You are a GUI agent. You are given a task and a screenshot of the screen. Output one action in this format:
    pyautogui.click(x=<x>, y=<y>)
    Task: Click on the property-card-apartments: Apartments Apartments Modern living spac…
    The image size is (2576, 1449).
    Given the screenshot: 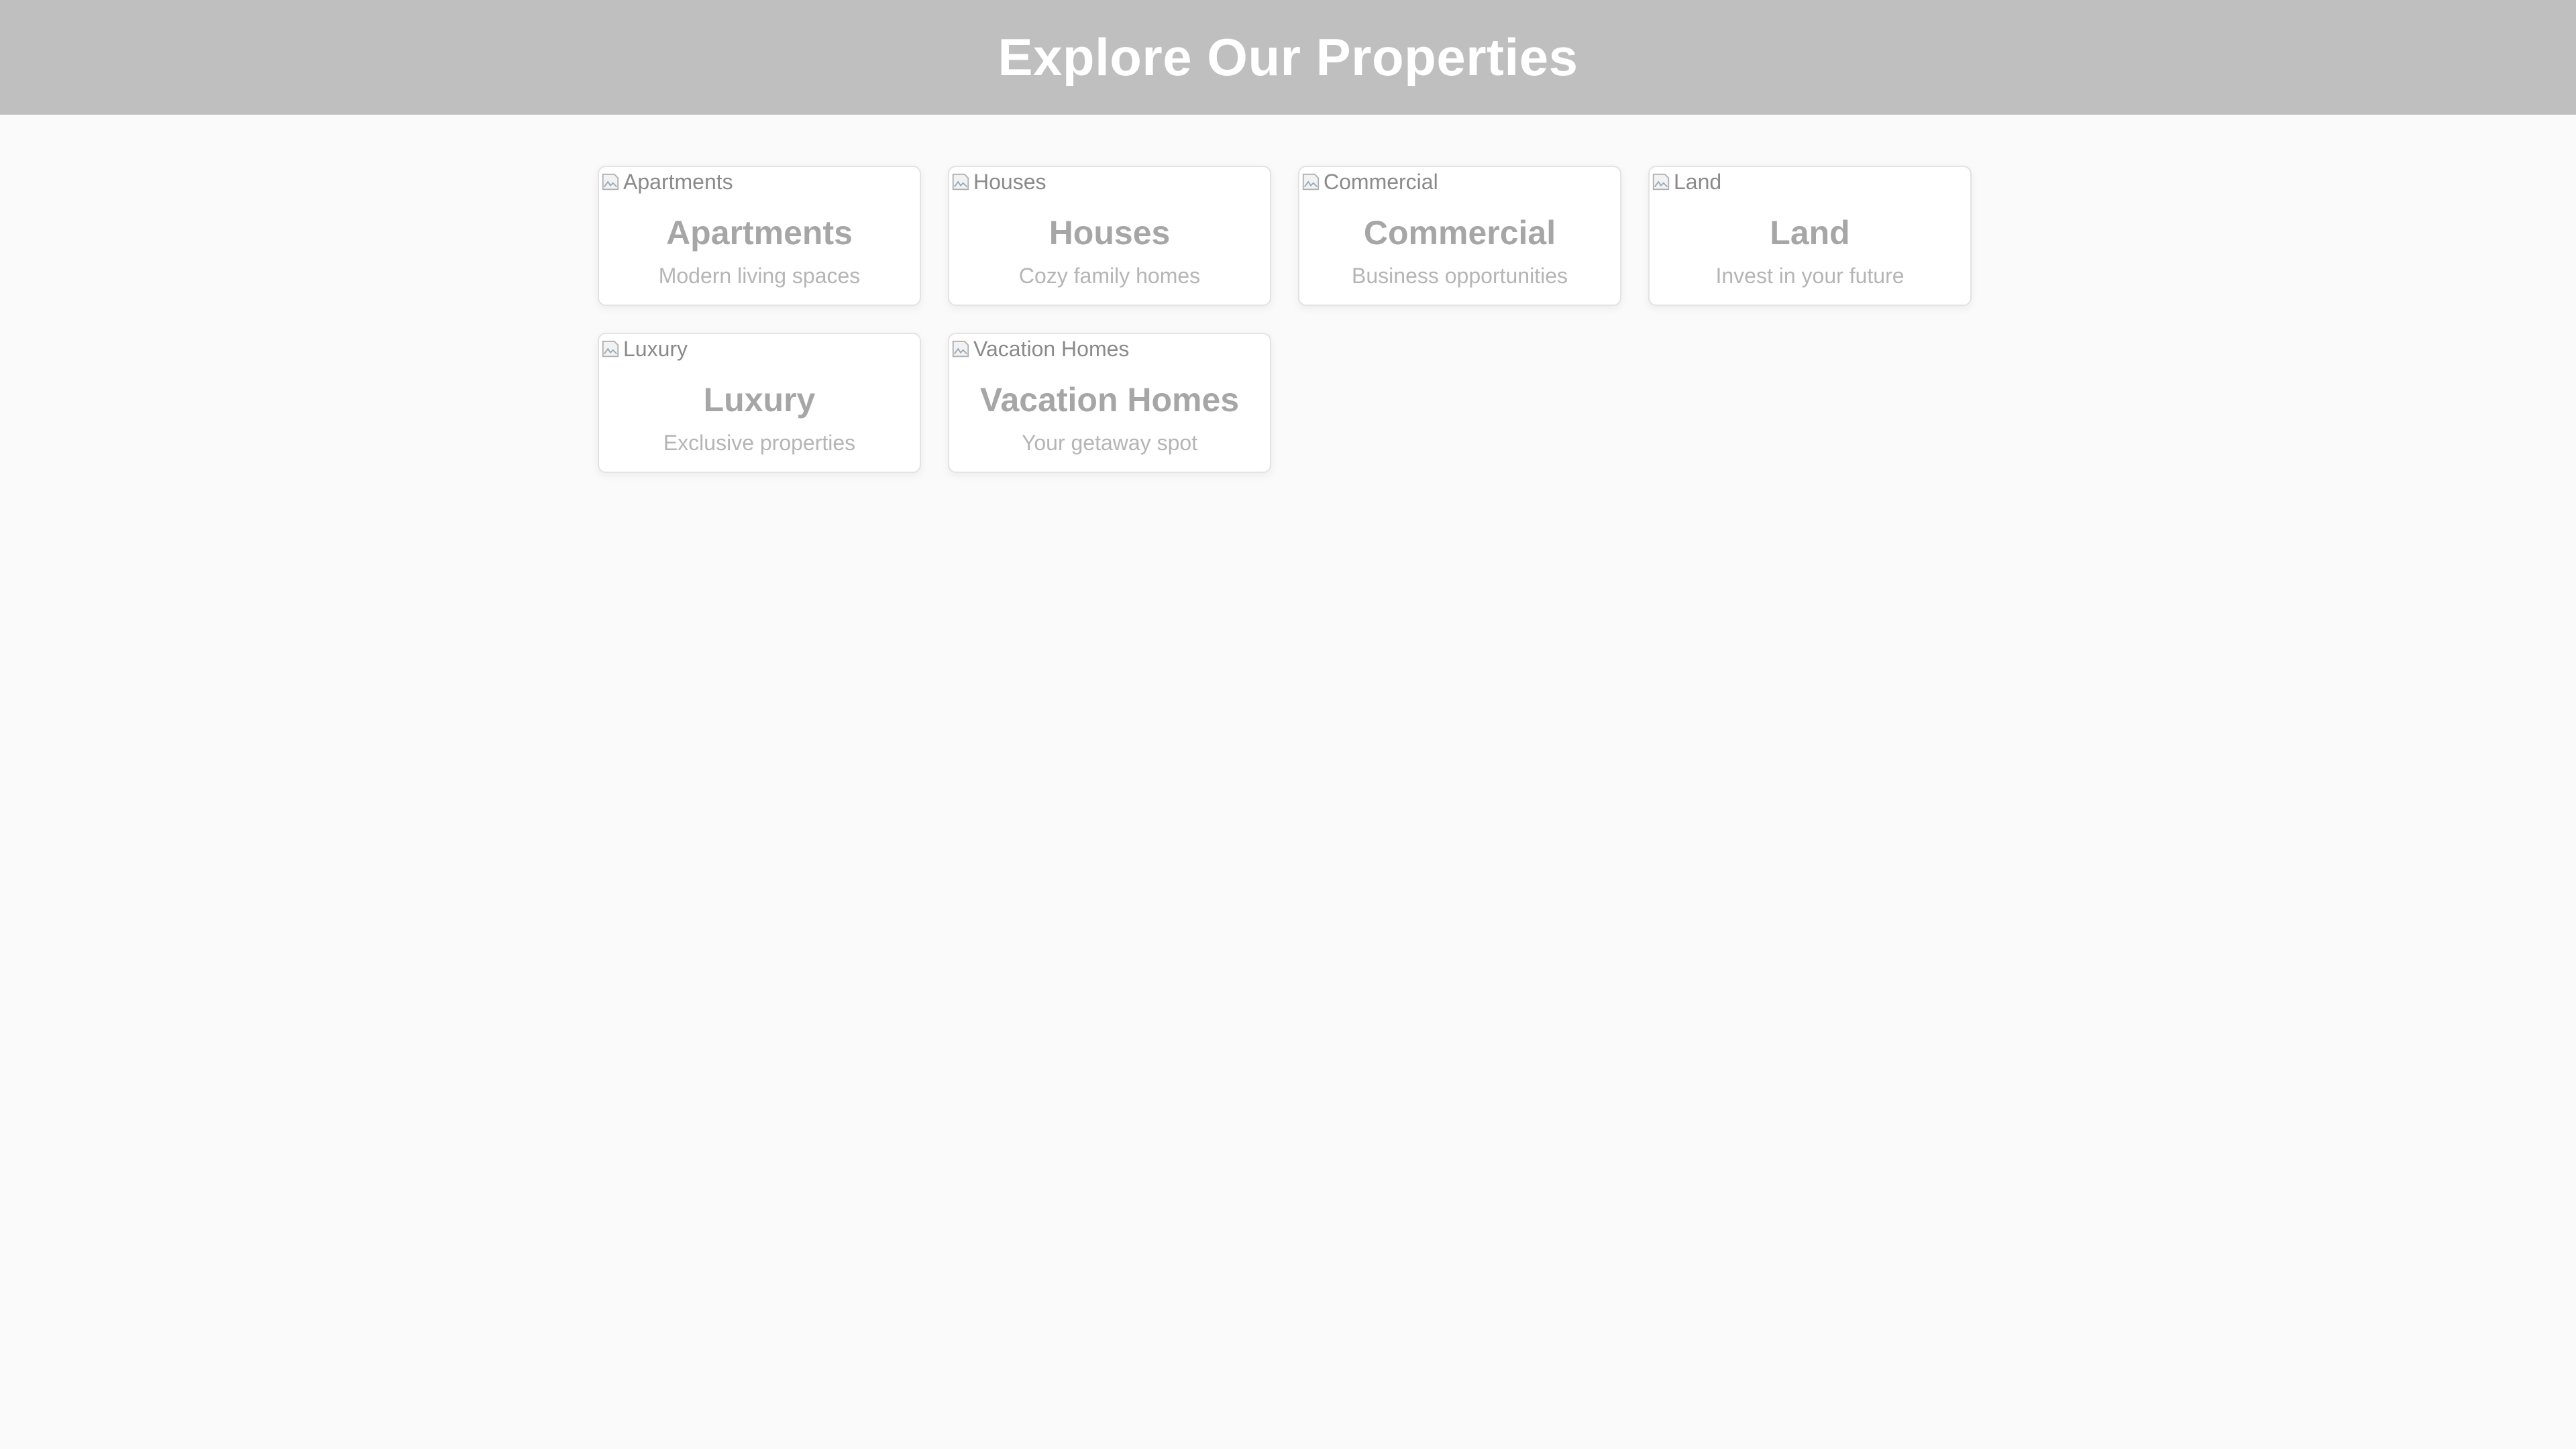 What is the action you would take?
    pyautogui.click(x=759, y=236)
    